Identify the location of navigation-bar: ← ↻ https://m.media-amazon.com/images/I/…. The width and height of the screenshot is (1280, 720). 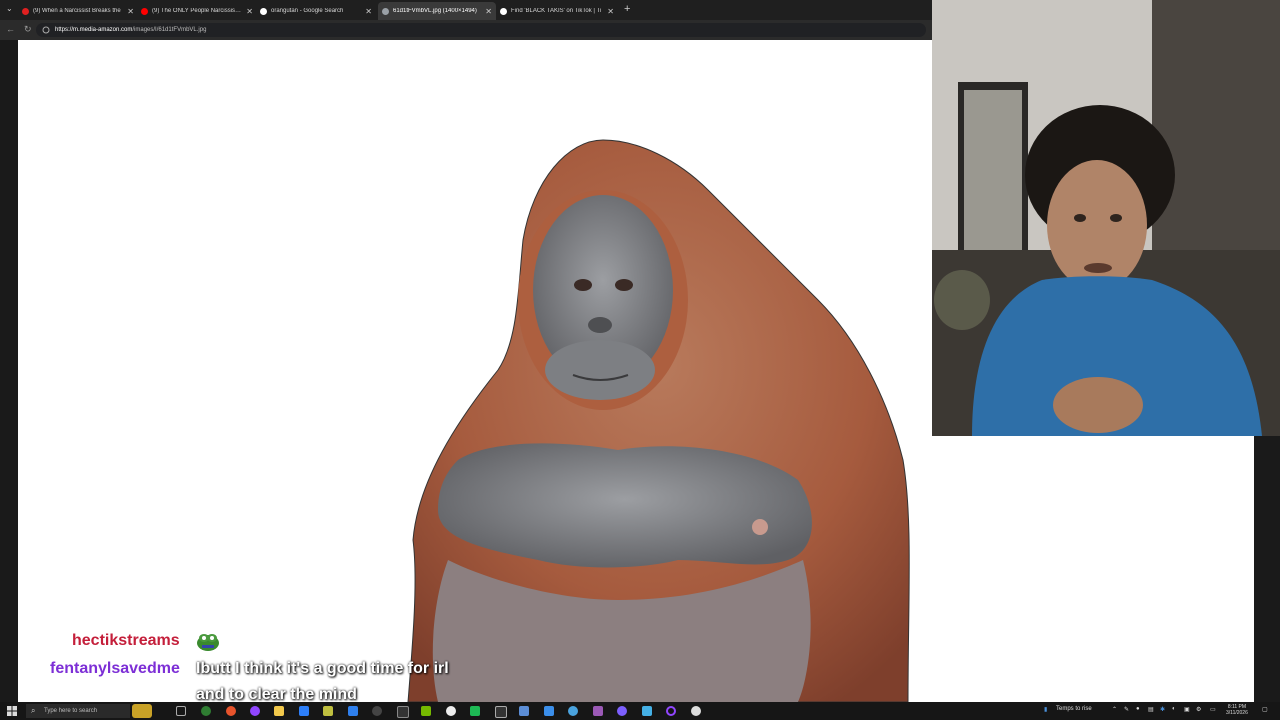
(466, 30).